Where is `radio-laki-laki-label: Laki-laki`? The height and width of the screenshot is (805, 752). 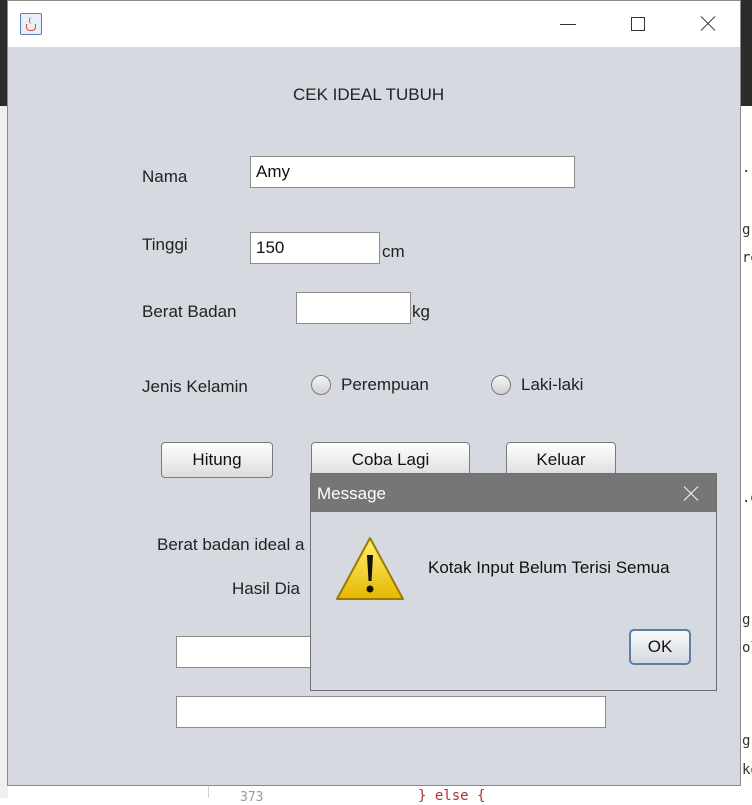 radio-laki-laki-label: Laki-laki is located at coordinates (552, 385).